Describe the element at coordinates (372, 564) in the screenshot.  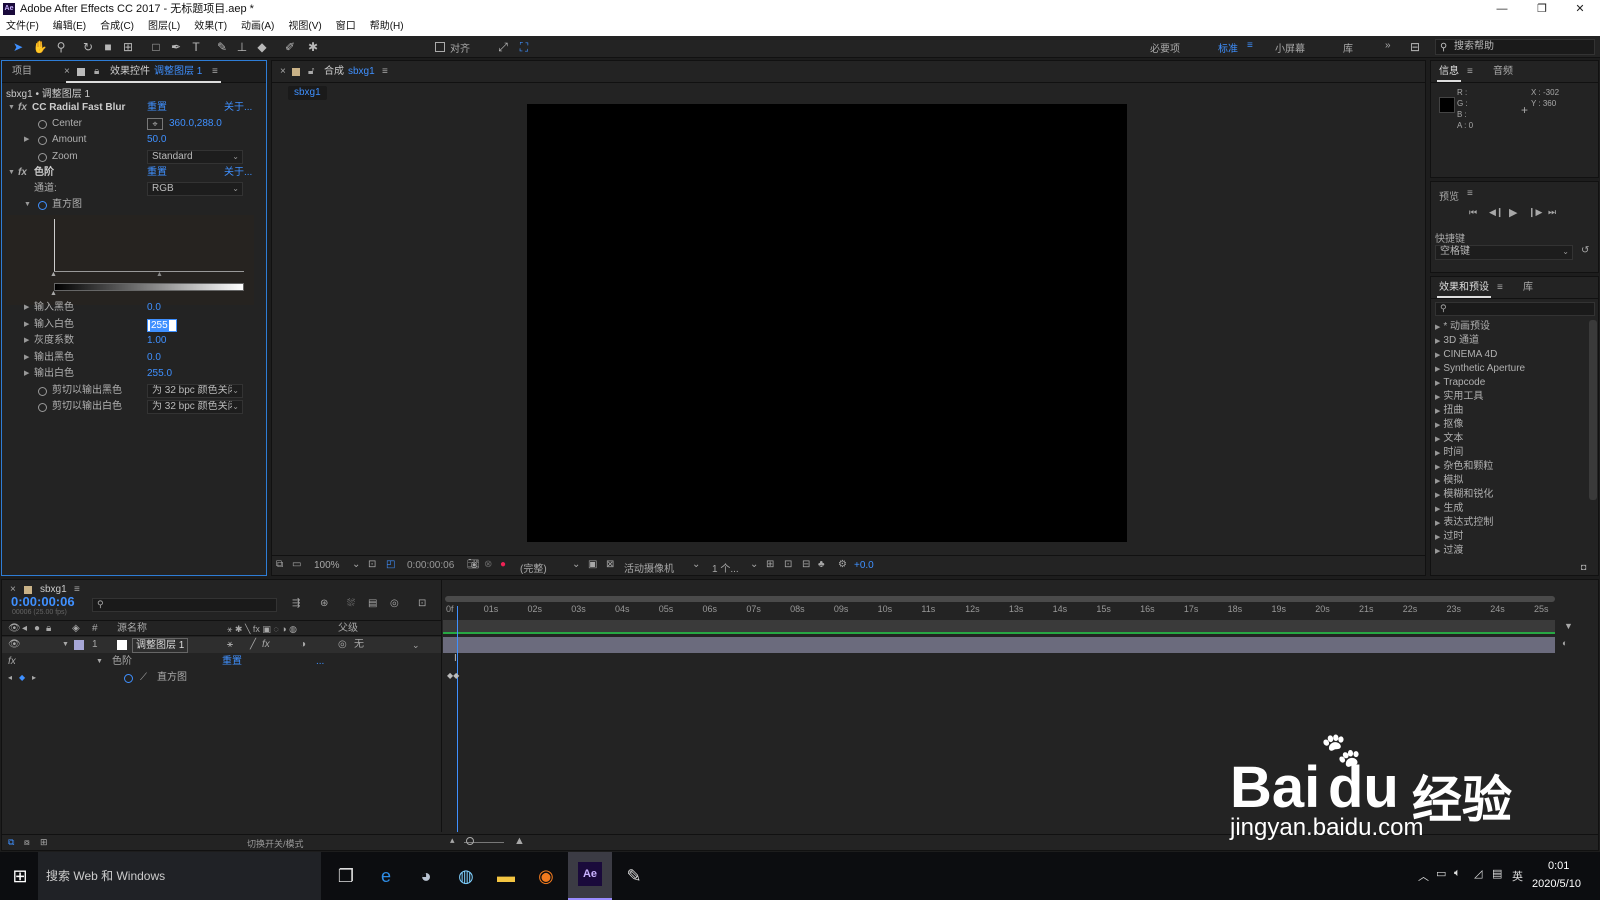
I see `fit-icon: ⊡` at that location.